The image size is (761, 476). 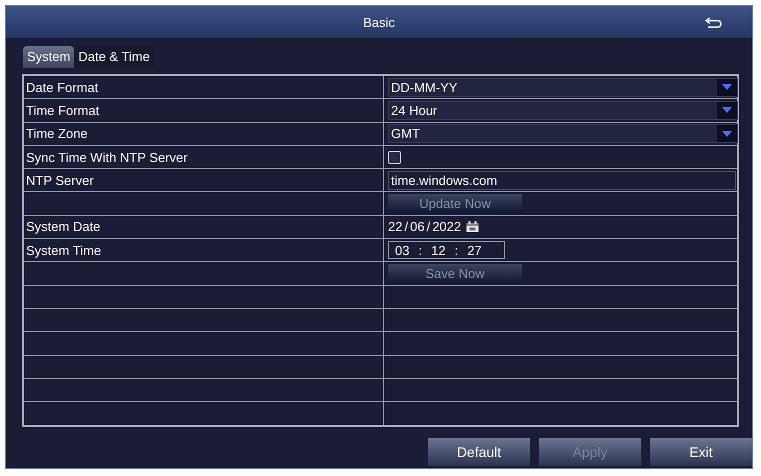 What do you see at coordinates (479, 452) in the screenshot?
I see `footer-button: Default` at bounding box center [479, 452].